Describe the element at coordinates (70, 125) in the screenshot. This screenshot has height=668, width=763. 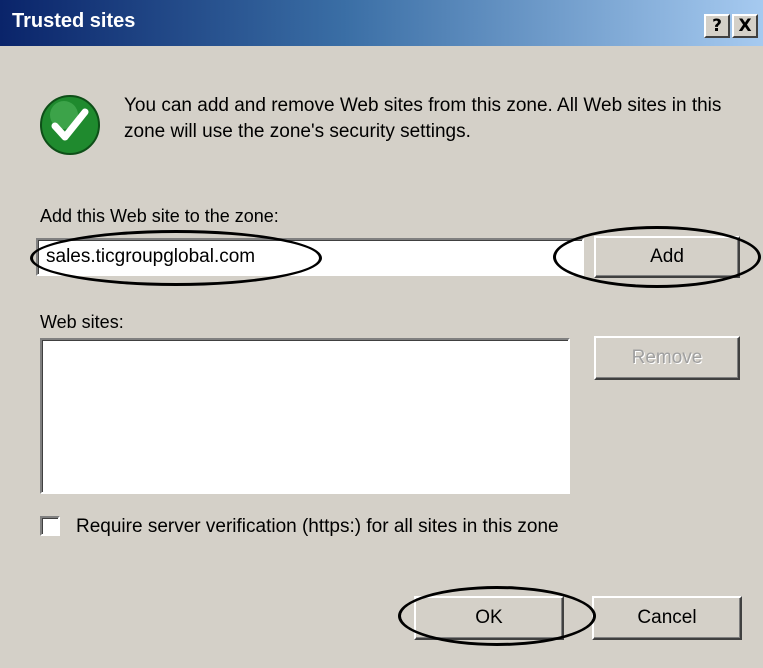
I see `check-shield-icon` at that location.